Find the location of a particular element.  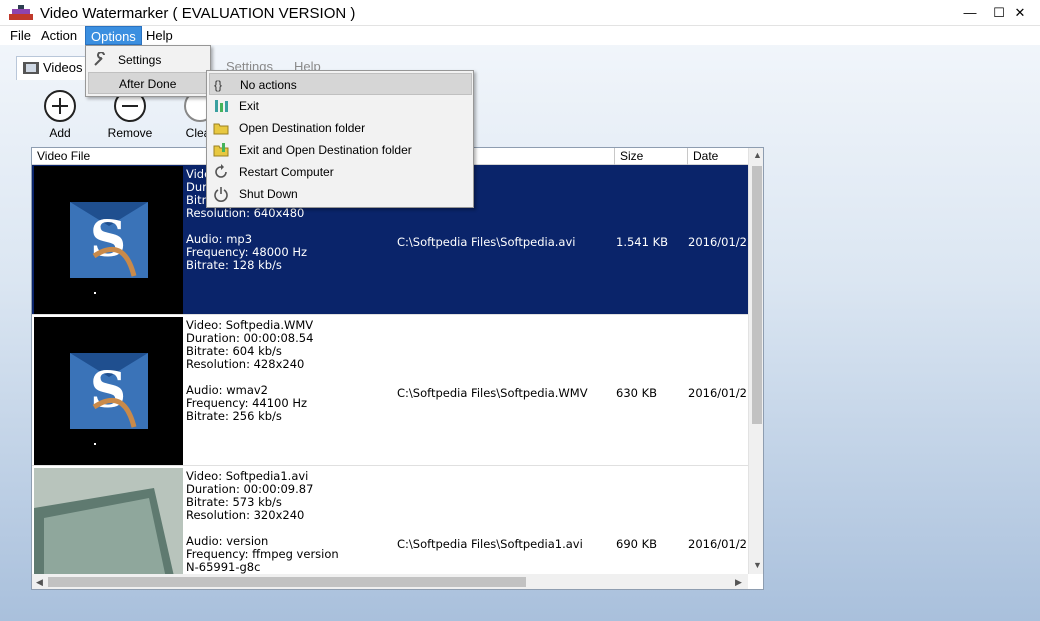

video-size: 690 KB is located at coordinates (637, 544).